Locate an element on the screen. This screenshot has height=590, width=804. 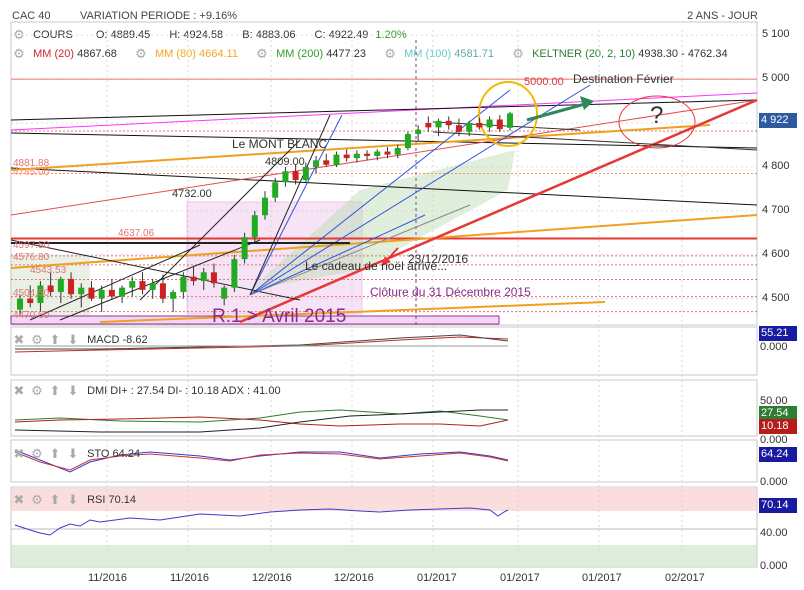
x-label-3: 12/2016 is located at coordinates (272, 578).